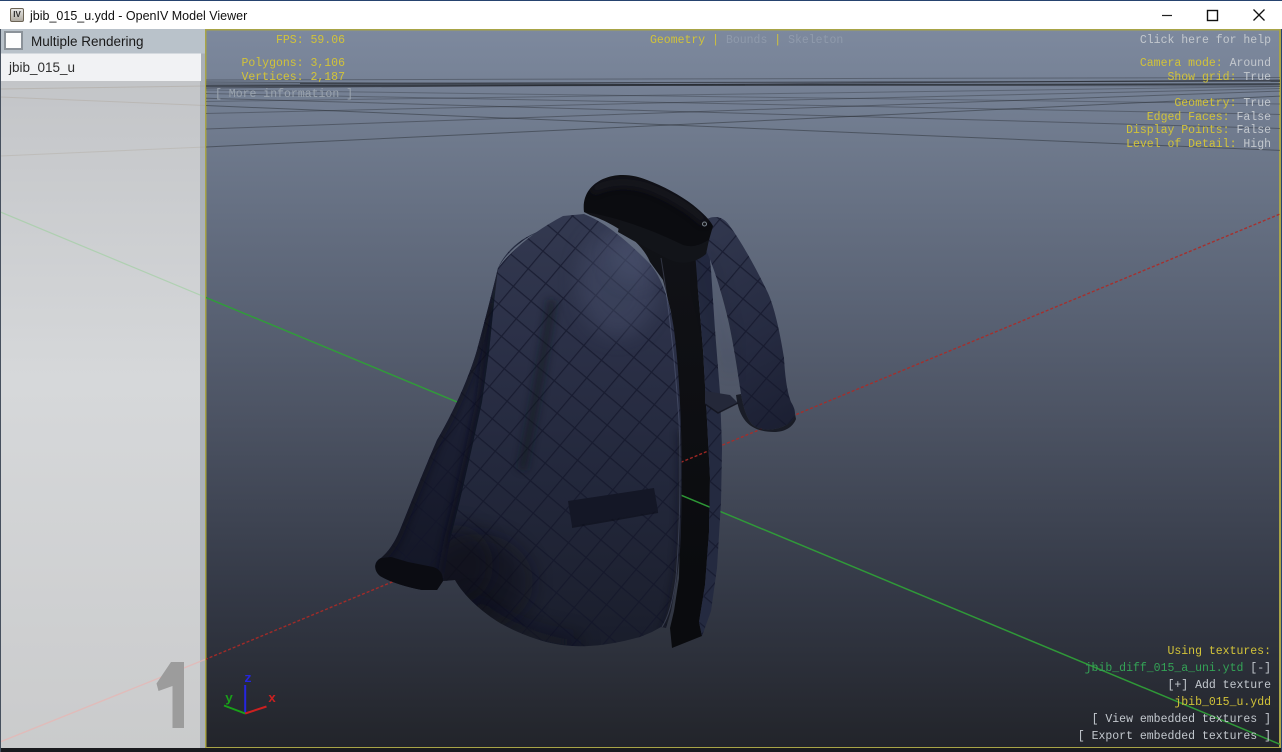 This screenshot has height=752, width=1282. What do you see at coordinates (248, 678) in the screenshot?
I see `svg-text: z` at bounding box center [248, 678].